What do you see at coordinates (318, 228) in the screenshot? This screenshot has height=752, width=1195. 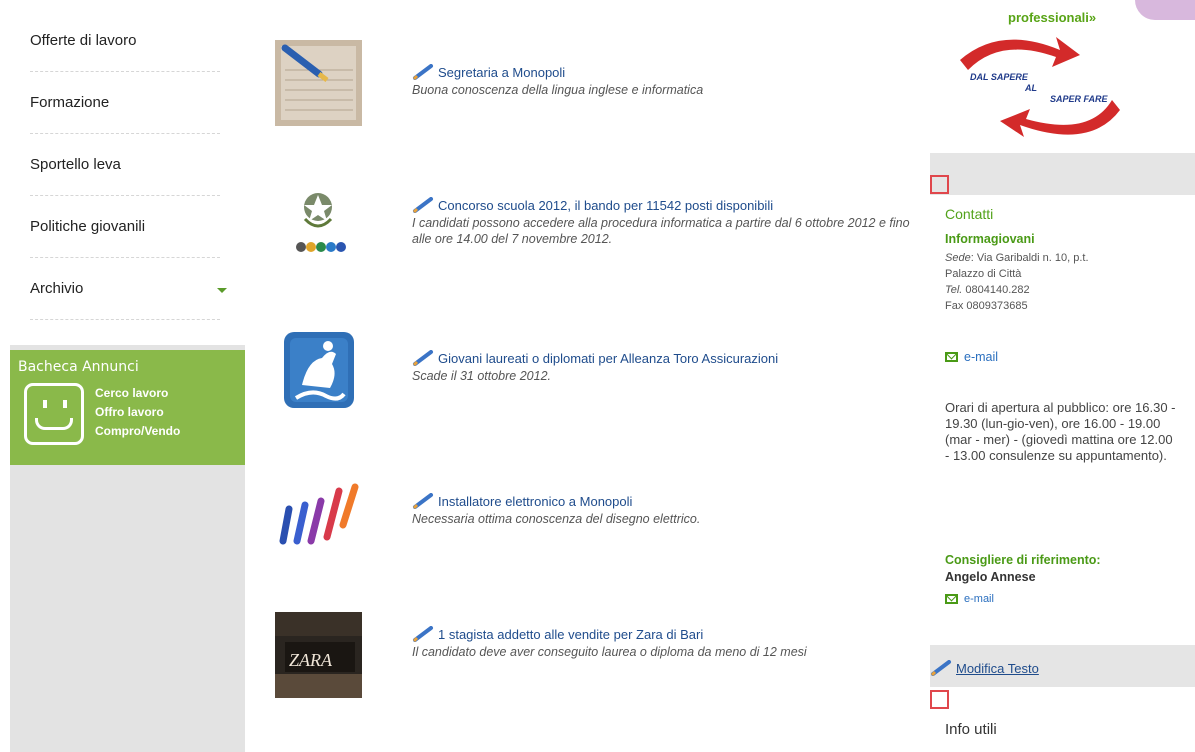 I see `italian-emblem-thumb` at bounding box center [318, 228].